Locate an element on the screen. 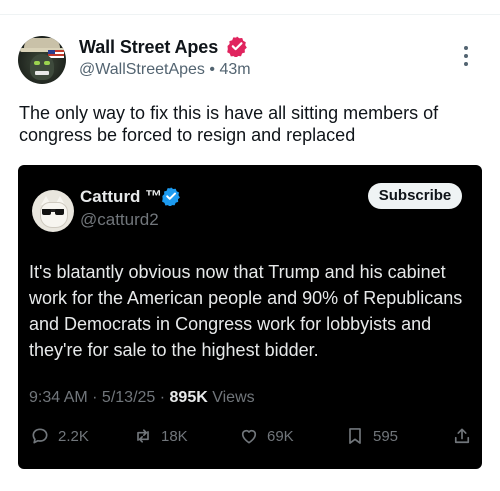  share-button is located at coordinates (462, 436).